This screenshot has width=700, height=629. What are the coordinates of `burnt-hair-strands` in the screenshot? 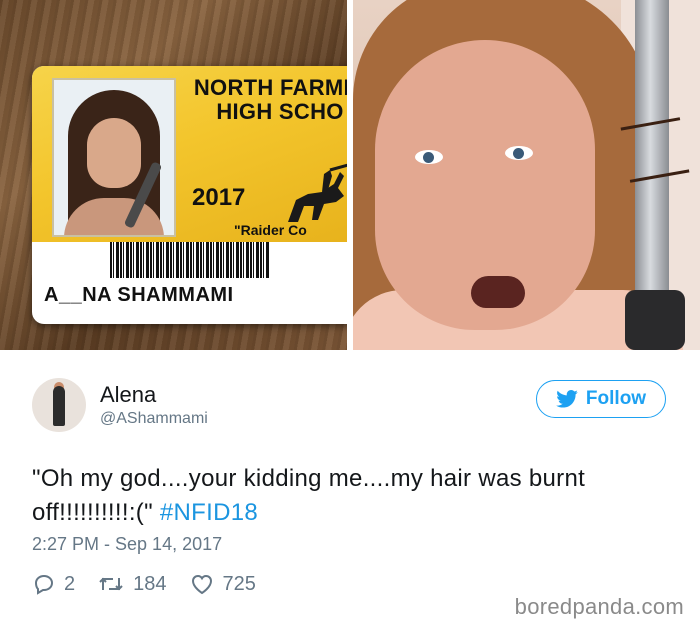 It's located at (655, 150).